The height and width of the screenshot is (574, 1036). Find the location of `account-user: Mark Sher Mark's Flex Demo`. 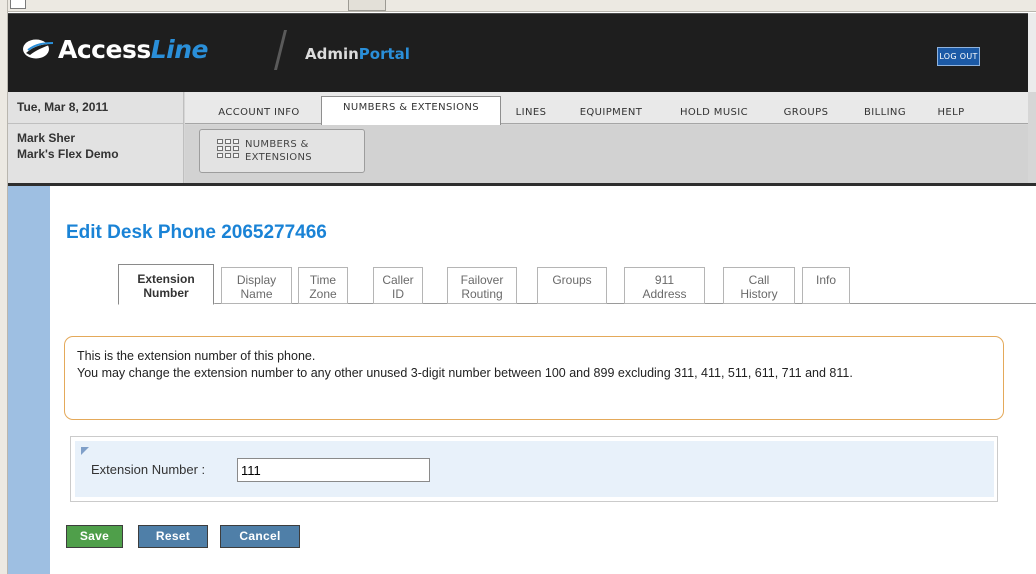

account-user: Mark Sher Mark's Flex Demo is located at coordinates (68, 146).